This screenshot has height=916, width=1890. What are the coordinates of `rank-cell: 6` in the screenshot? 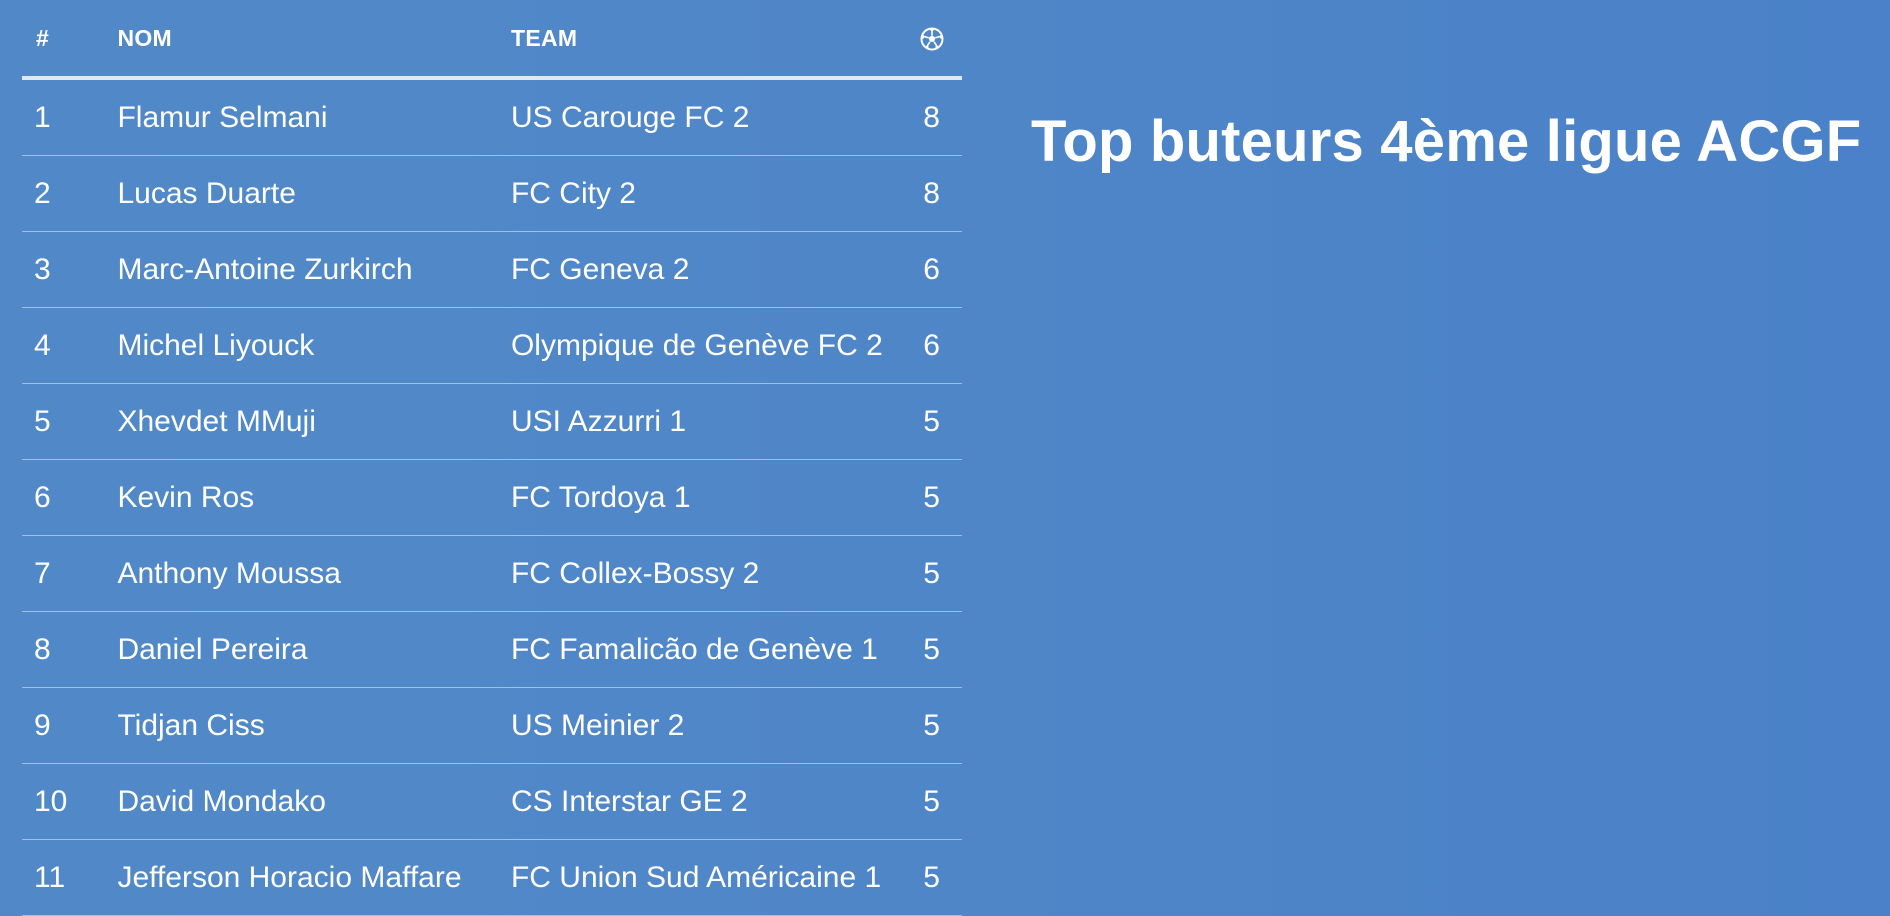 It's located at (70, 497).